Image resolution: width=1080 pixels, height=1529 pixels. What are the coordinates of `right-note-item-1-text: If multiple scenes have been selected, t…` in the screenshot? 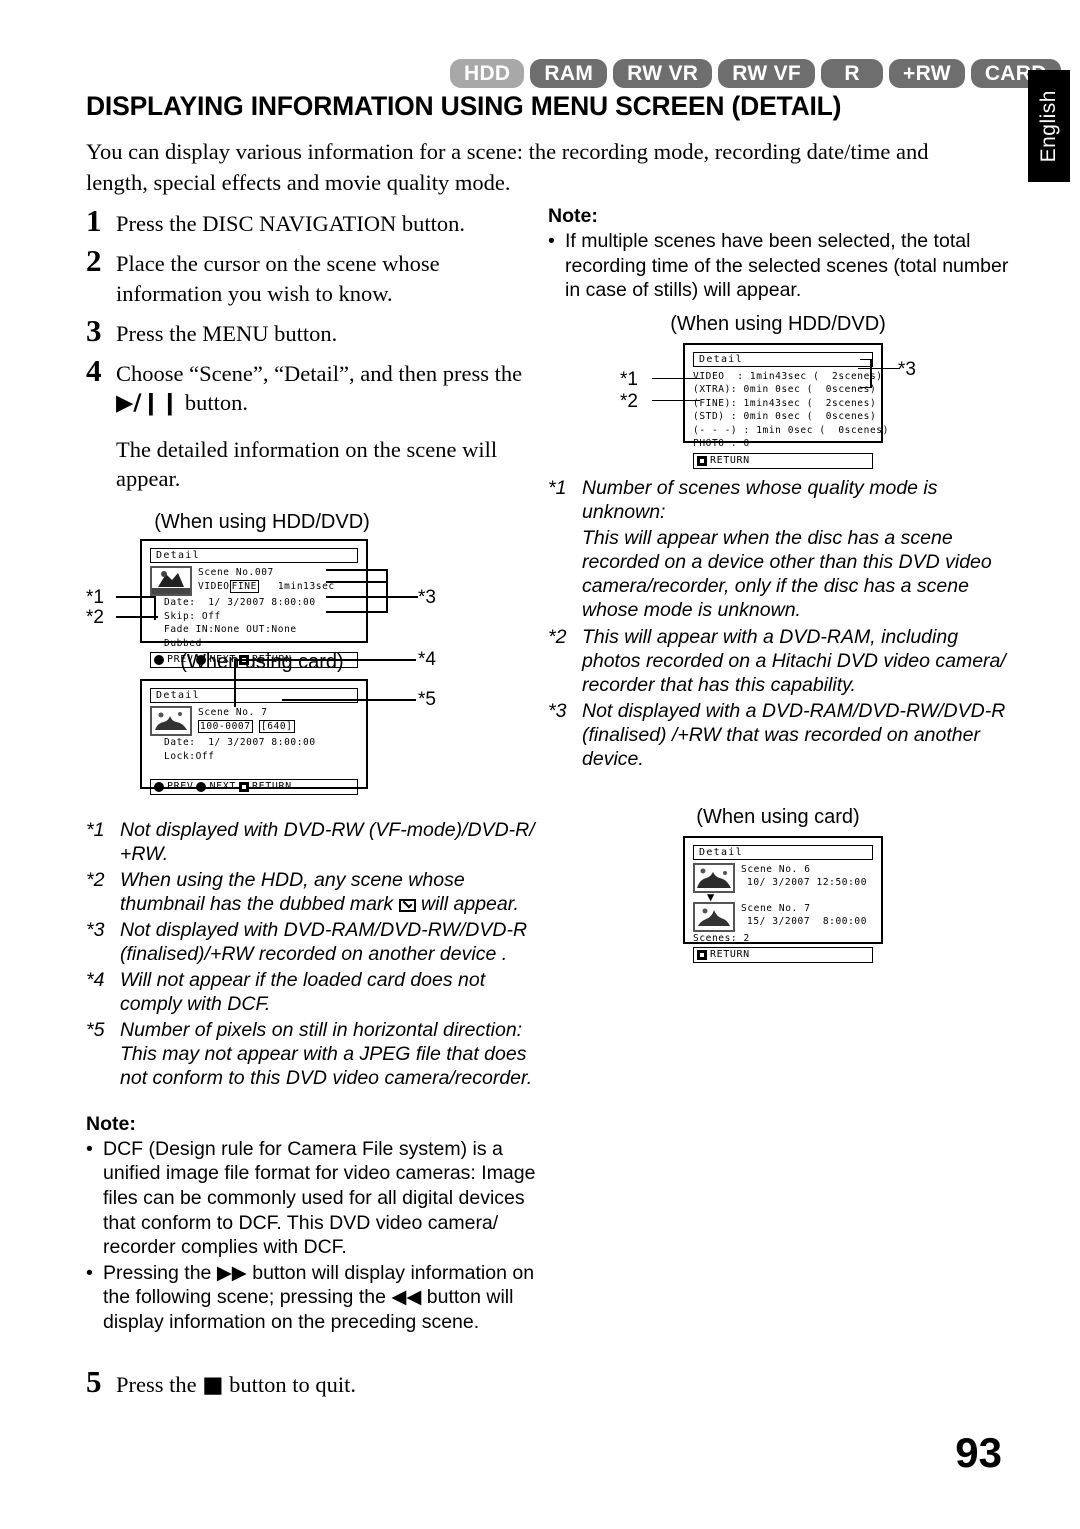 It's located at (787, 266).